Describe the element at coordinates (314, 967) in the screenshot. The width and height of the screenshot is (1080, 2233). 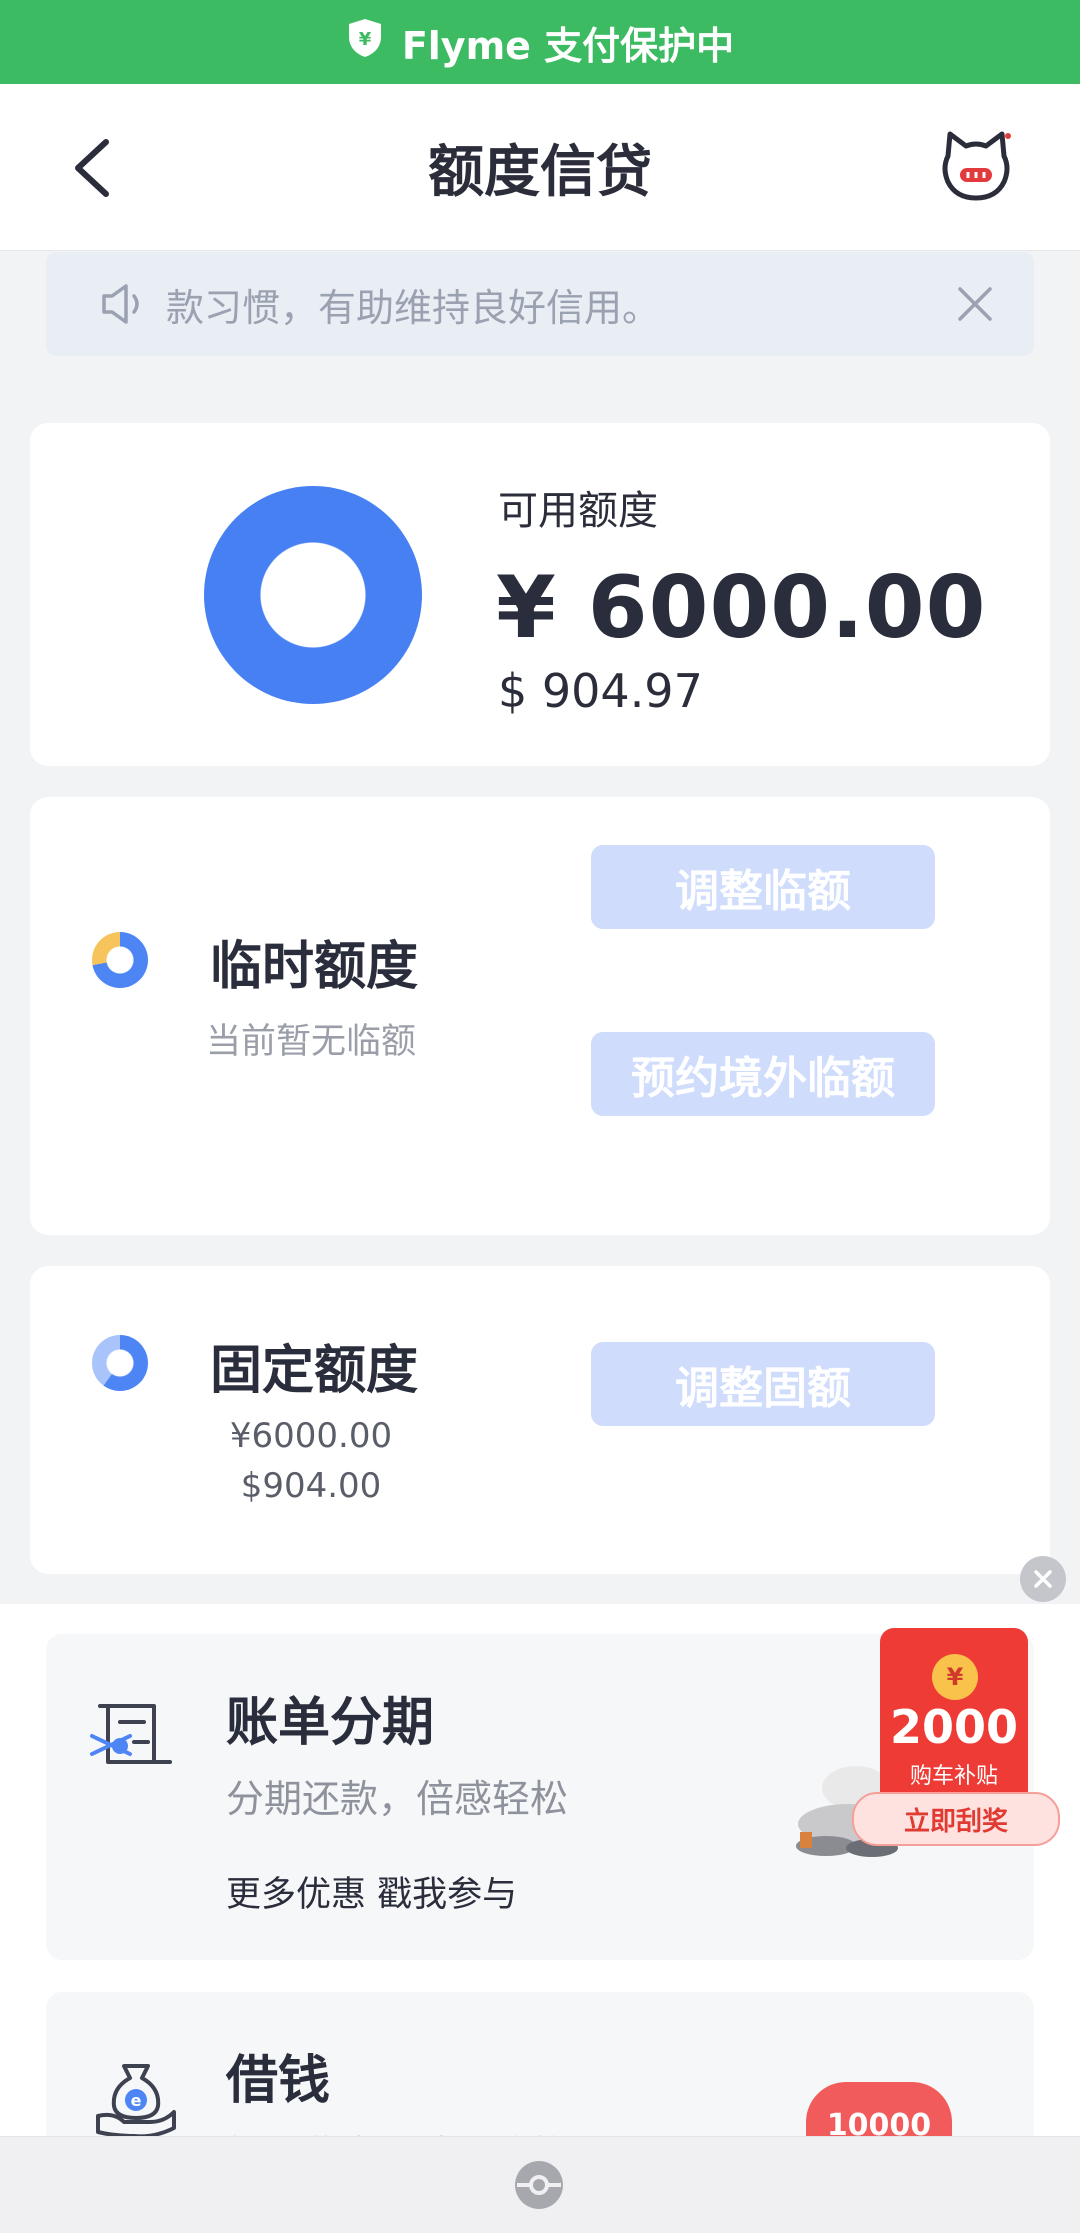
I see `temporary-limit-title: 临时额度` at that location.